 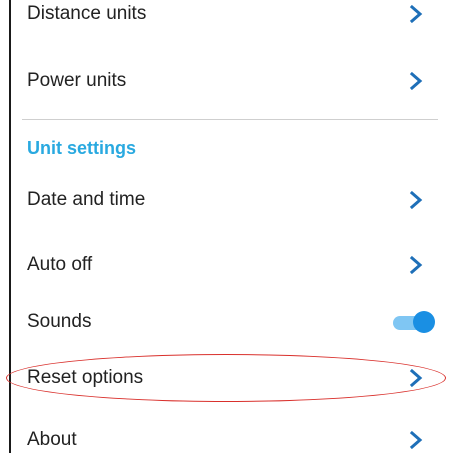 What do you see at coordinates (85, 377) in the screenshot?
I see `setting-label: Reset options` at bounding box center [85, 377].